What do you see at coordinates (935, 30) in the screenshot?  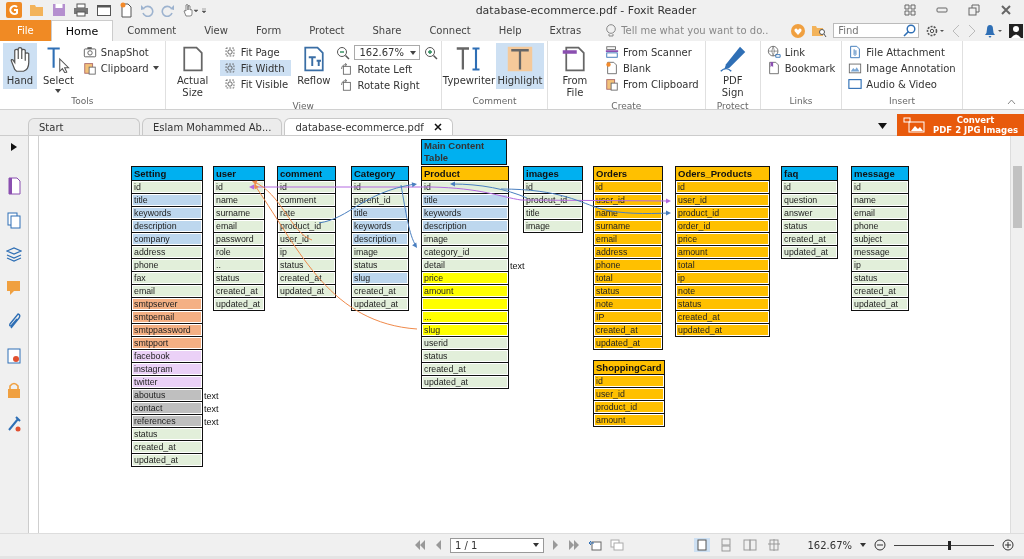 I see `settings-icon` at bounding box center [935, 30].